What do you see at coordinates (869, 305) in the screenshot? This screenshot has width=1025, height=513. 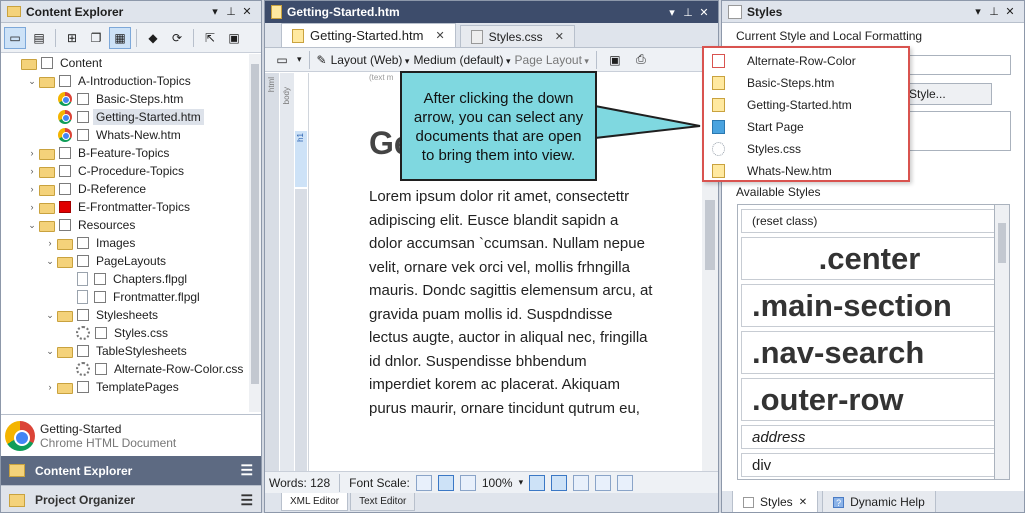 I see `style-item: .main-section` at bounding box center [869, 305].